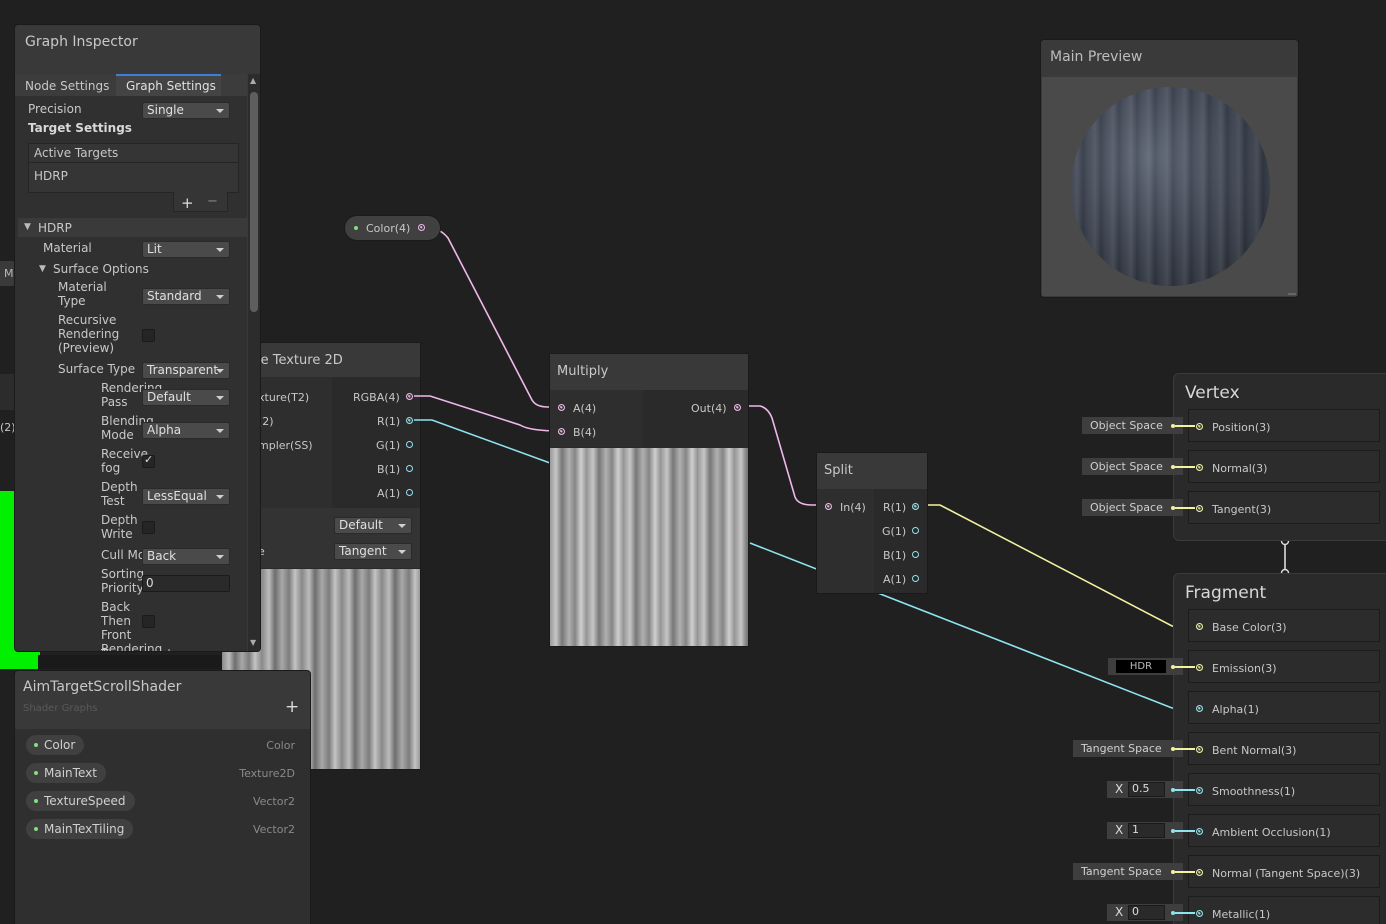 The height and width of the screenshot is (924, 1386). What do you see at coordinates (267, 773) in the screenshot?
I see `blackboard-property-type: Texture2D` at bounding box center [267, 773].